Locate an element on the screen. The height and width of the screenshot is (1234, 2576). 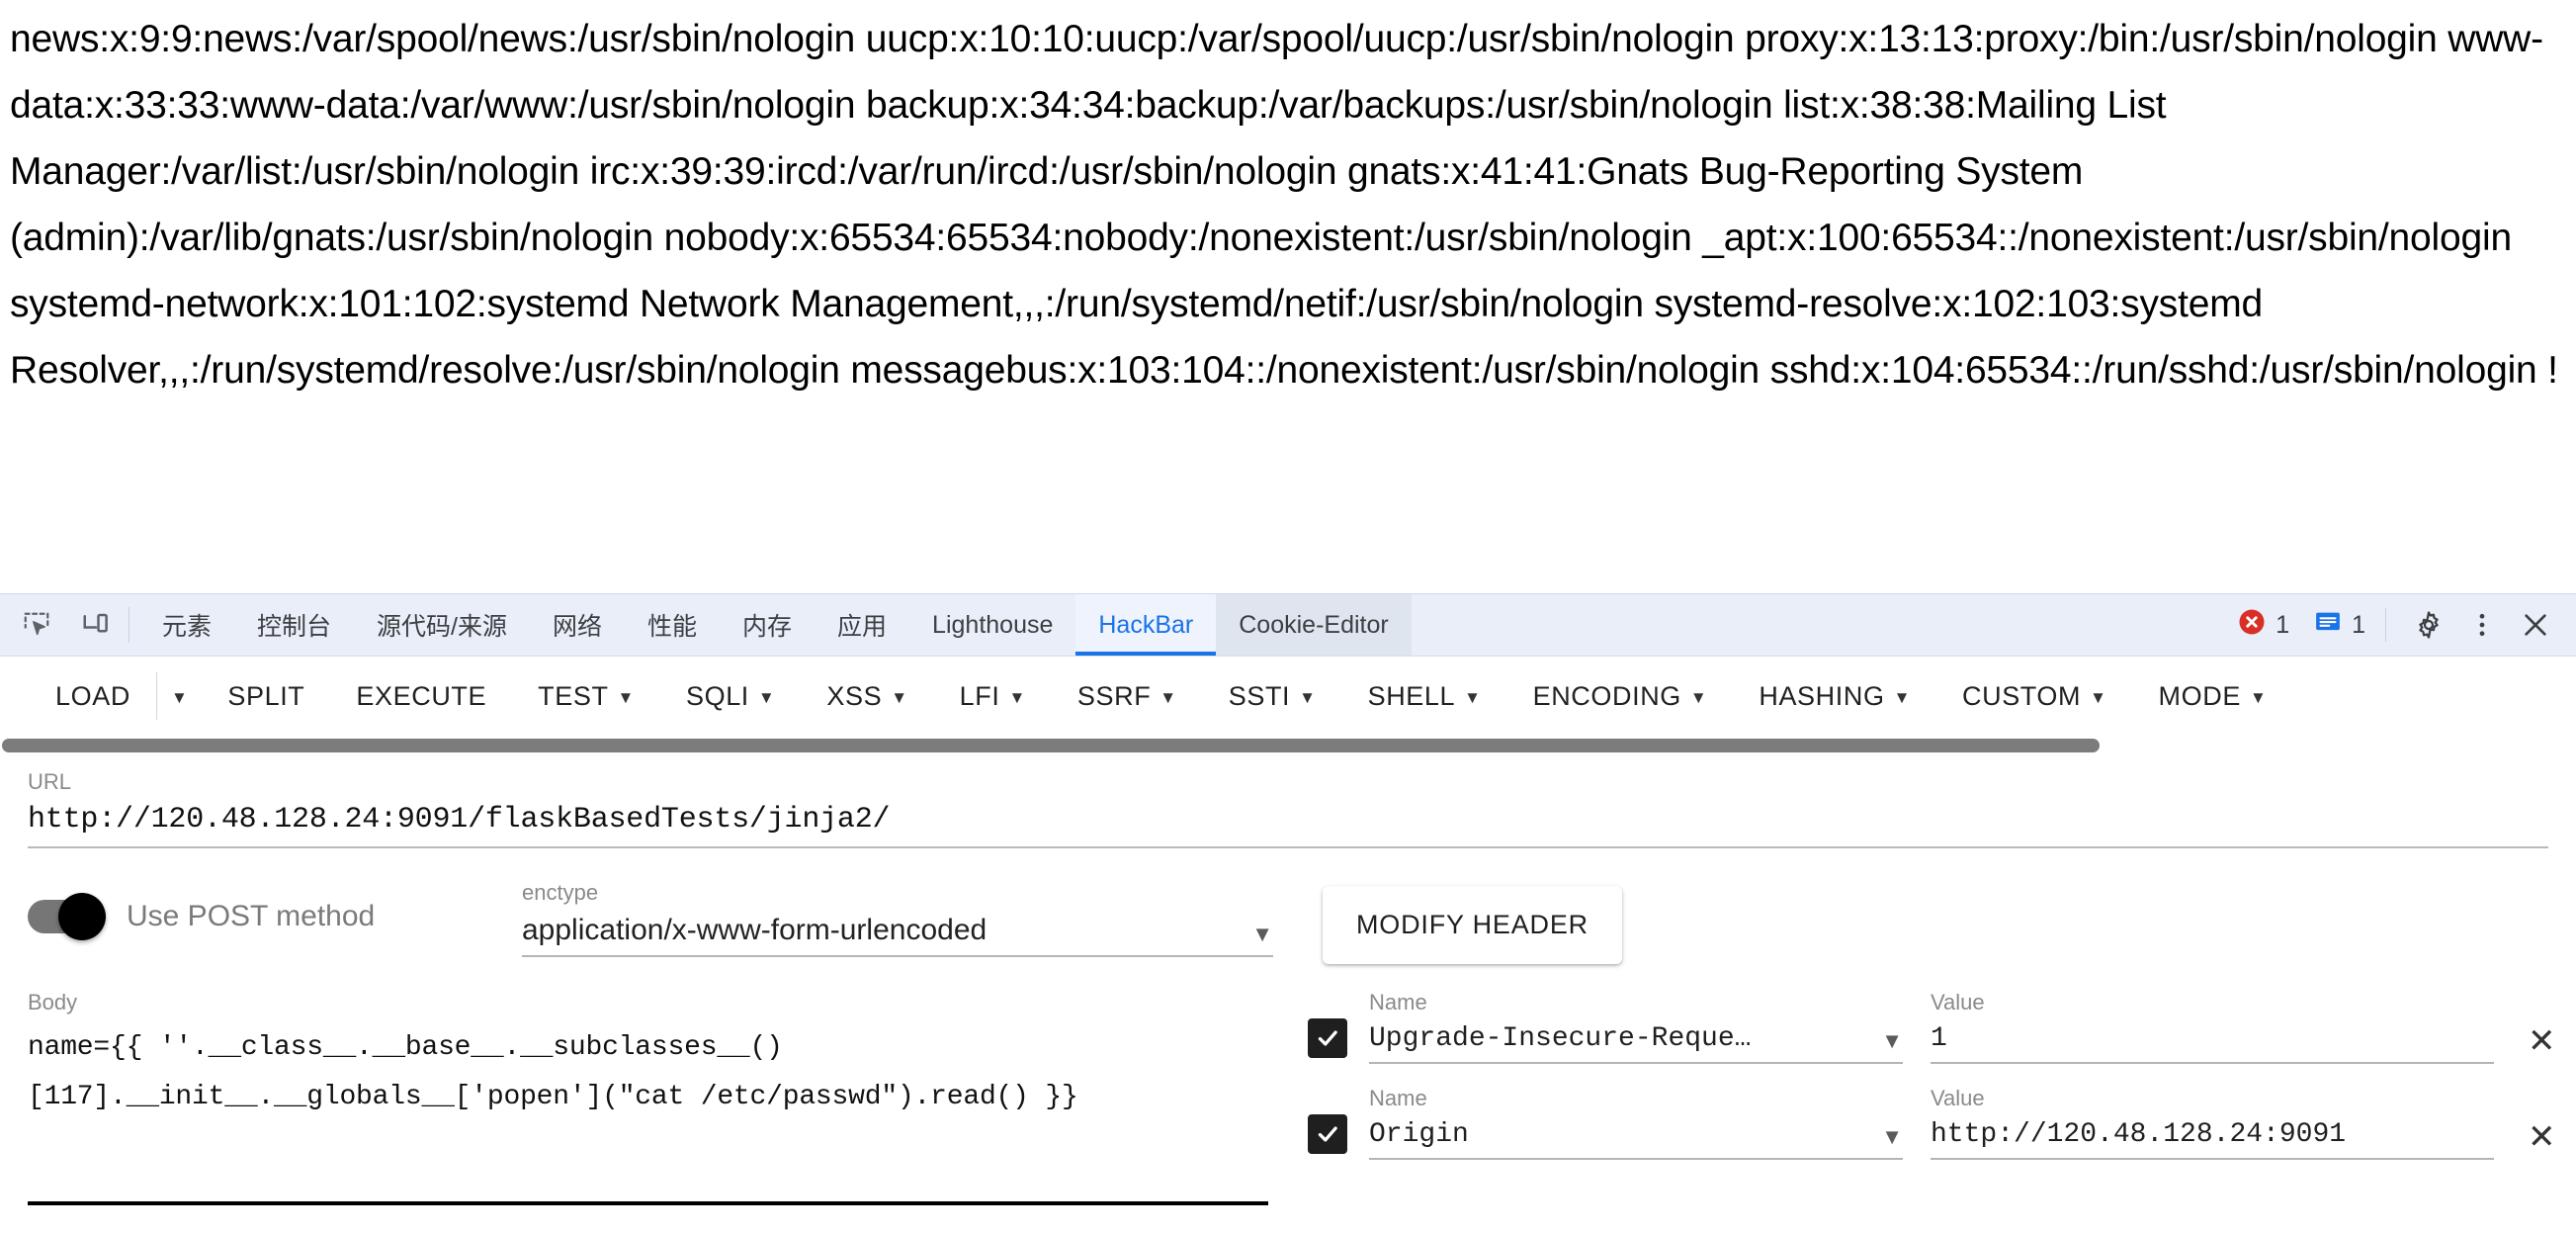
tab-network: 网络 is located at coordinates (577, 625).